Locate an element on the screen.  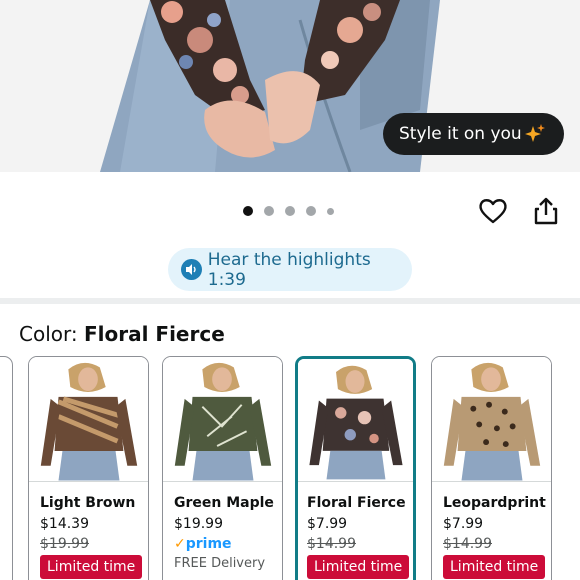
color-label-prefix: Color: is located at coordinates (48, 334).